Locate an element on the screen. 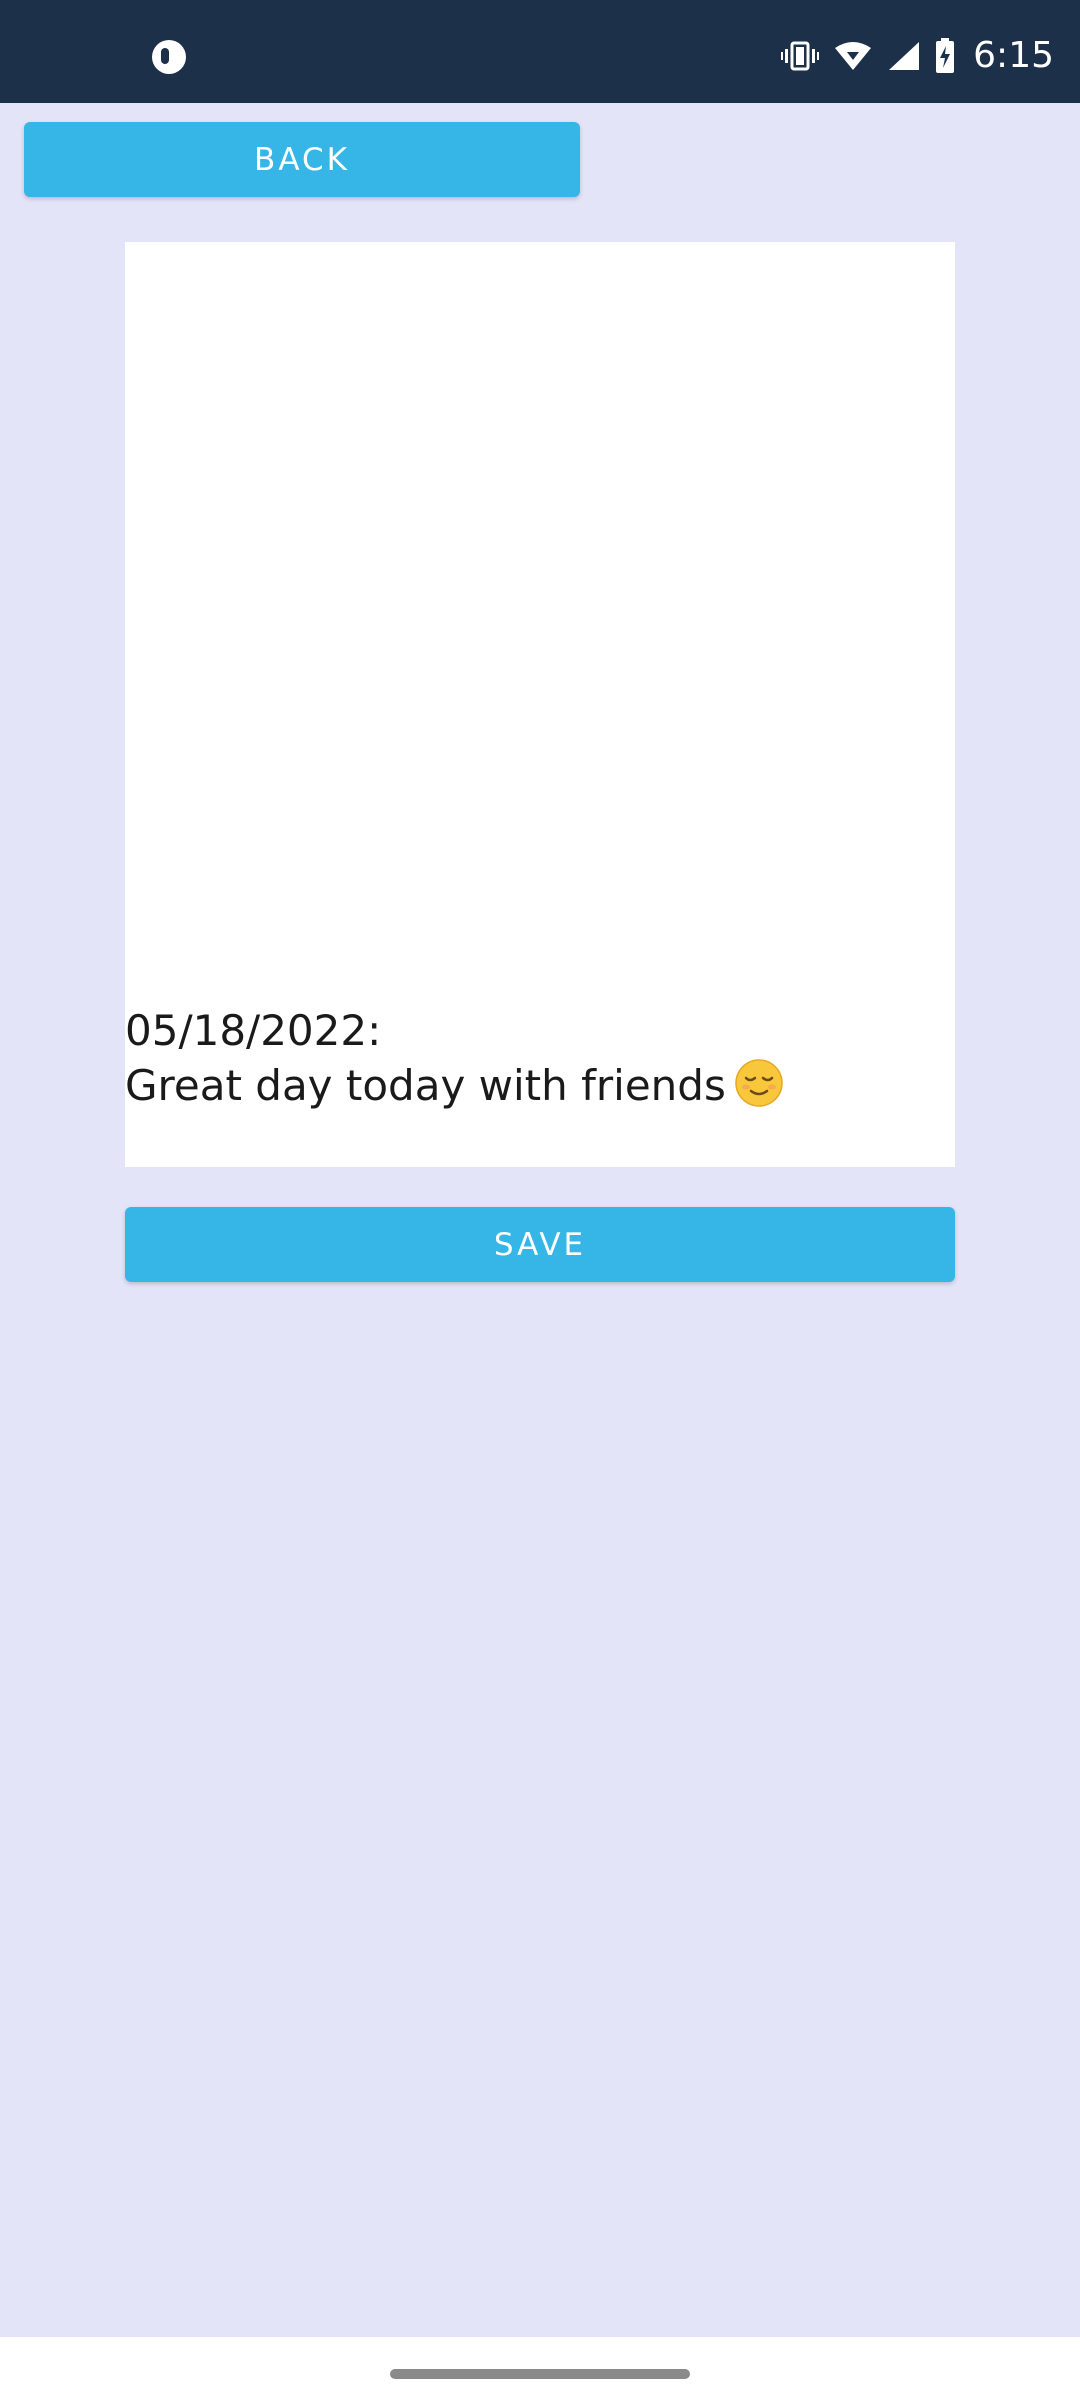 The height and width of the screenshot is (2400, 1080). battery-charging-icon is located at coordinates (945, 55).